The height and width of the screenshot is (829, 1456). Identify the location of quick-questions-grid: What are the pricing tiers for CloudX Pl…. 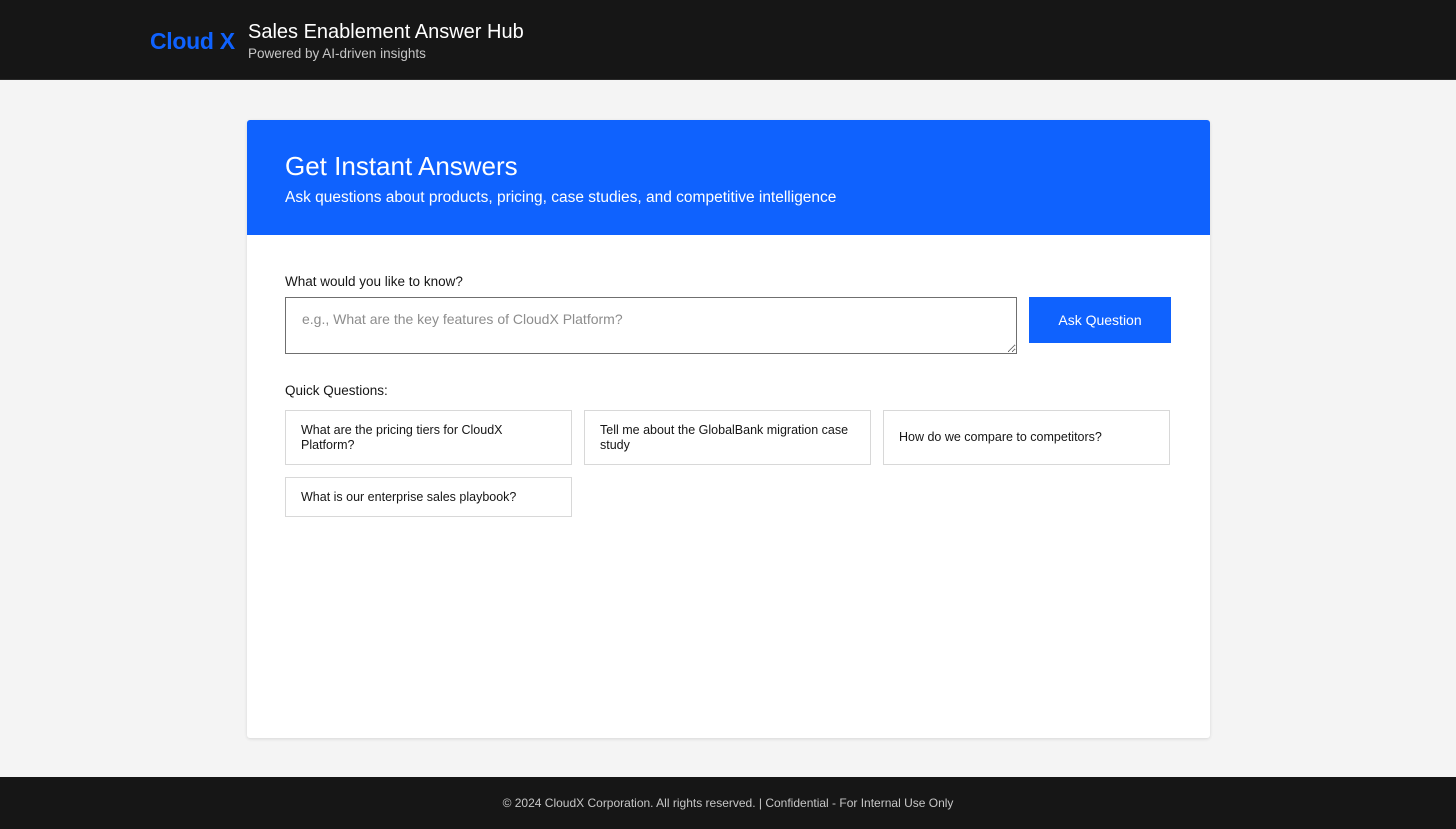
(728, 463).